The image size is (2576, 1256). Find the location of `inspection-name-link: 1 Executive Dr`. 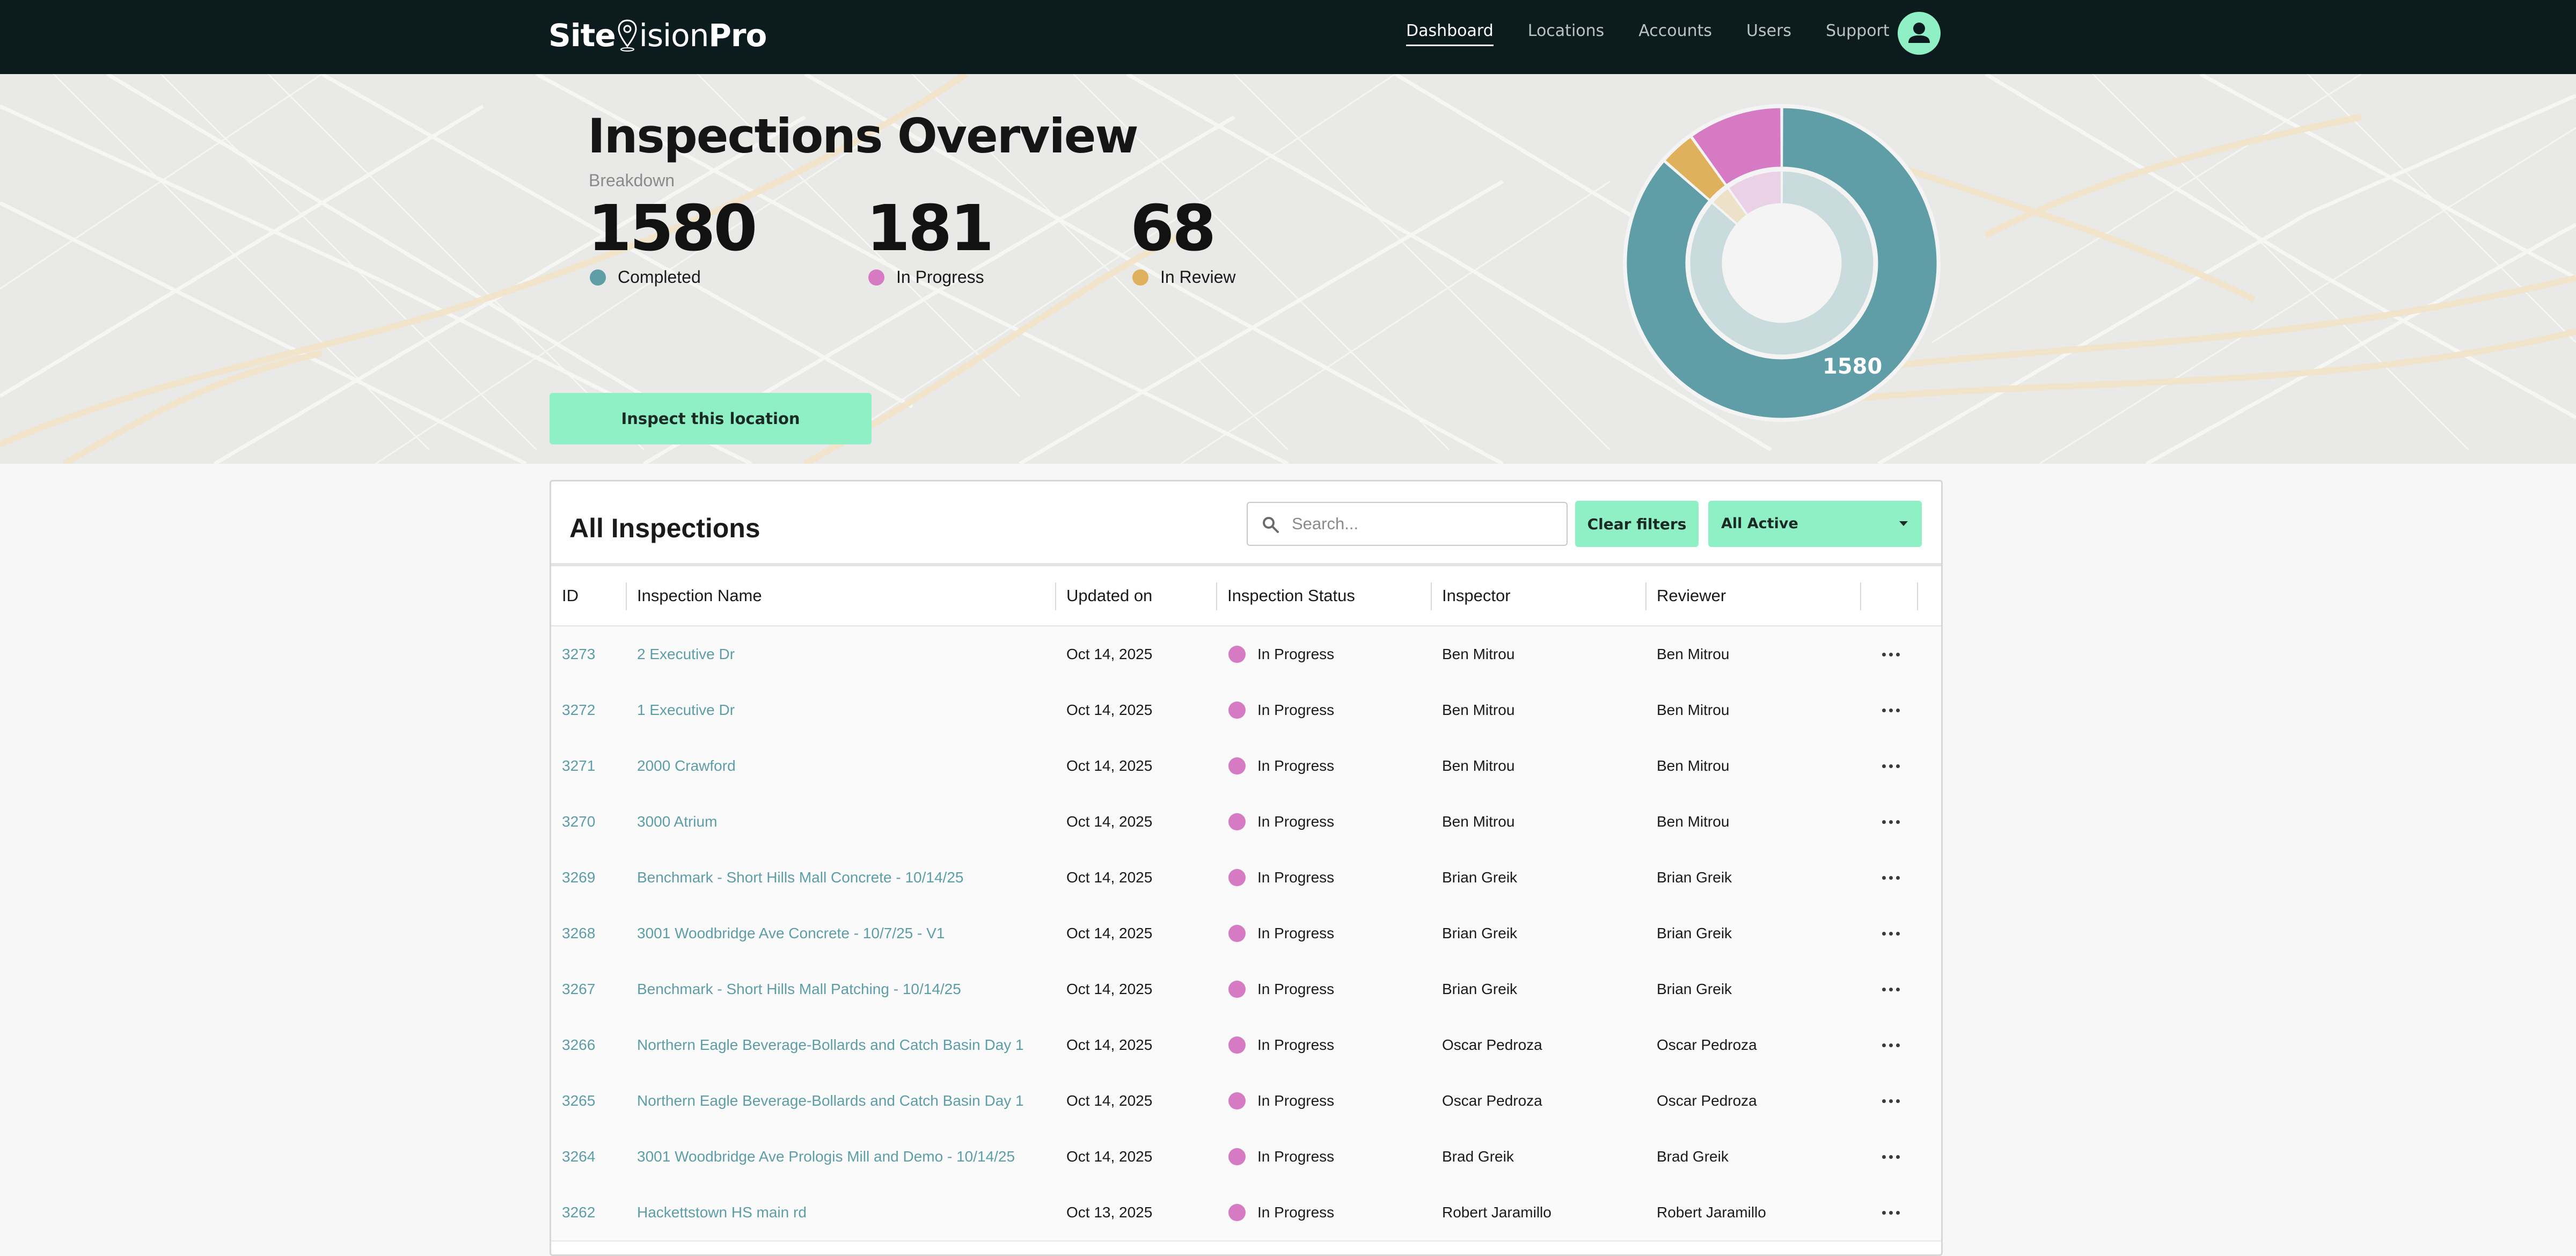

inspection-name-link: 1 Executive Dr is located at coordinates (686, 710).